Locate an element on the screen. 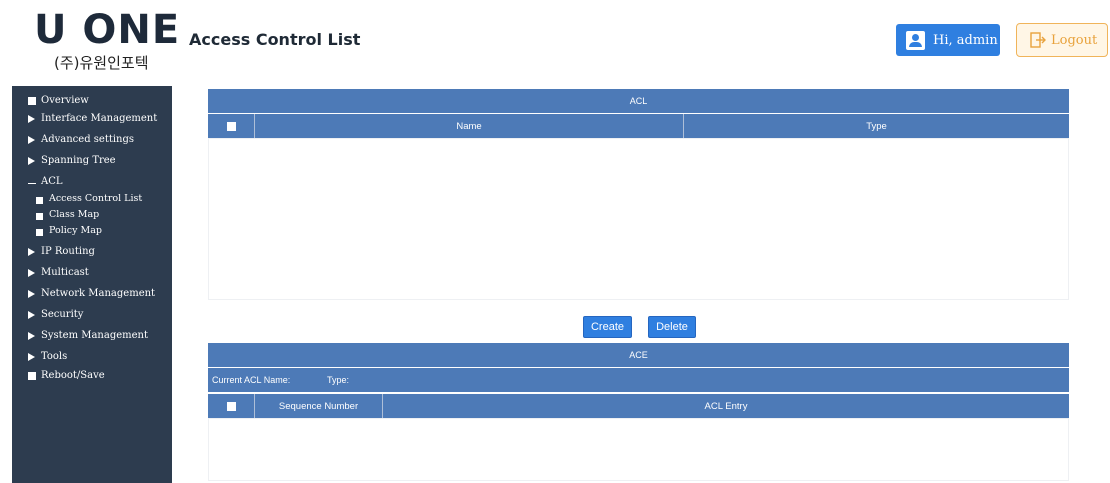 Image resolution: width=1110 pixels, height=483 pixels. sidebar-subitem-label: Policy Map is located at coordinates (75, 230).